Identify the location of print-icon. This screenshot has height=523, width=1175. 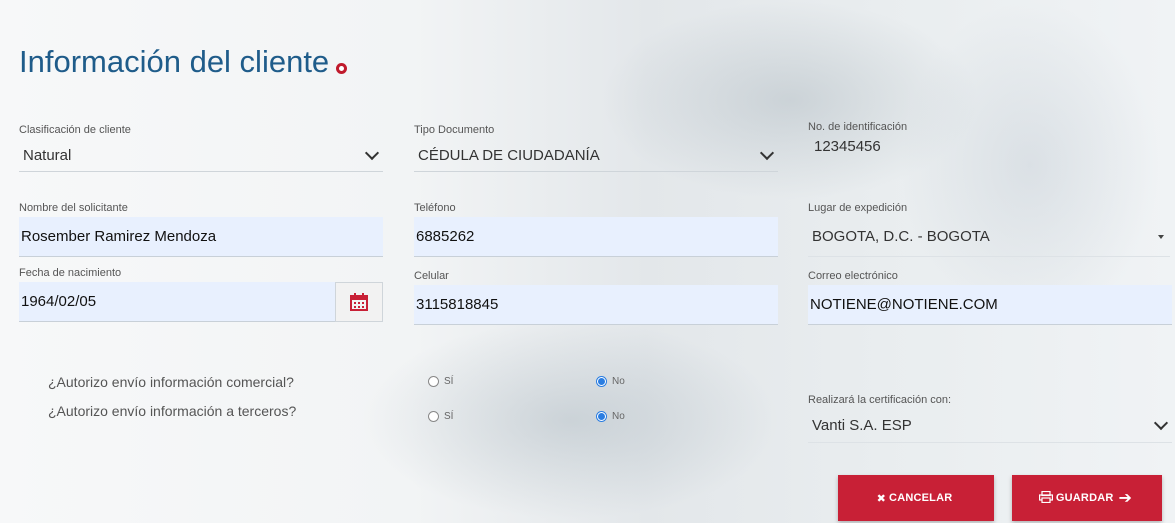
(1045, 498).